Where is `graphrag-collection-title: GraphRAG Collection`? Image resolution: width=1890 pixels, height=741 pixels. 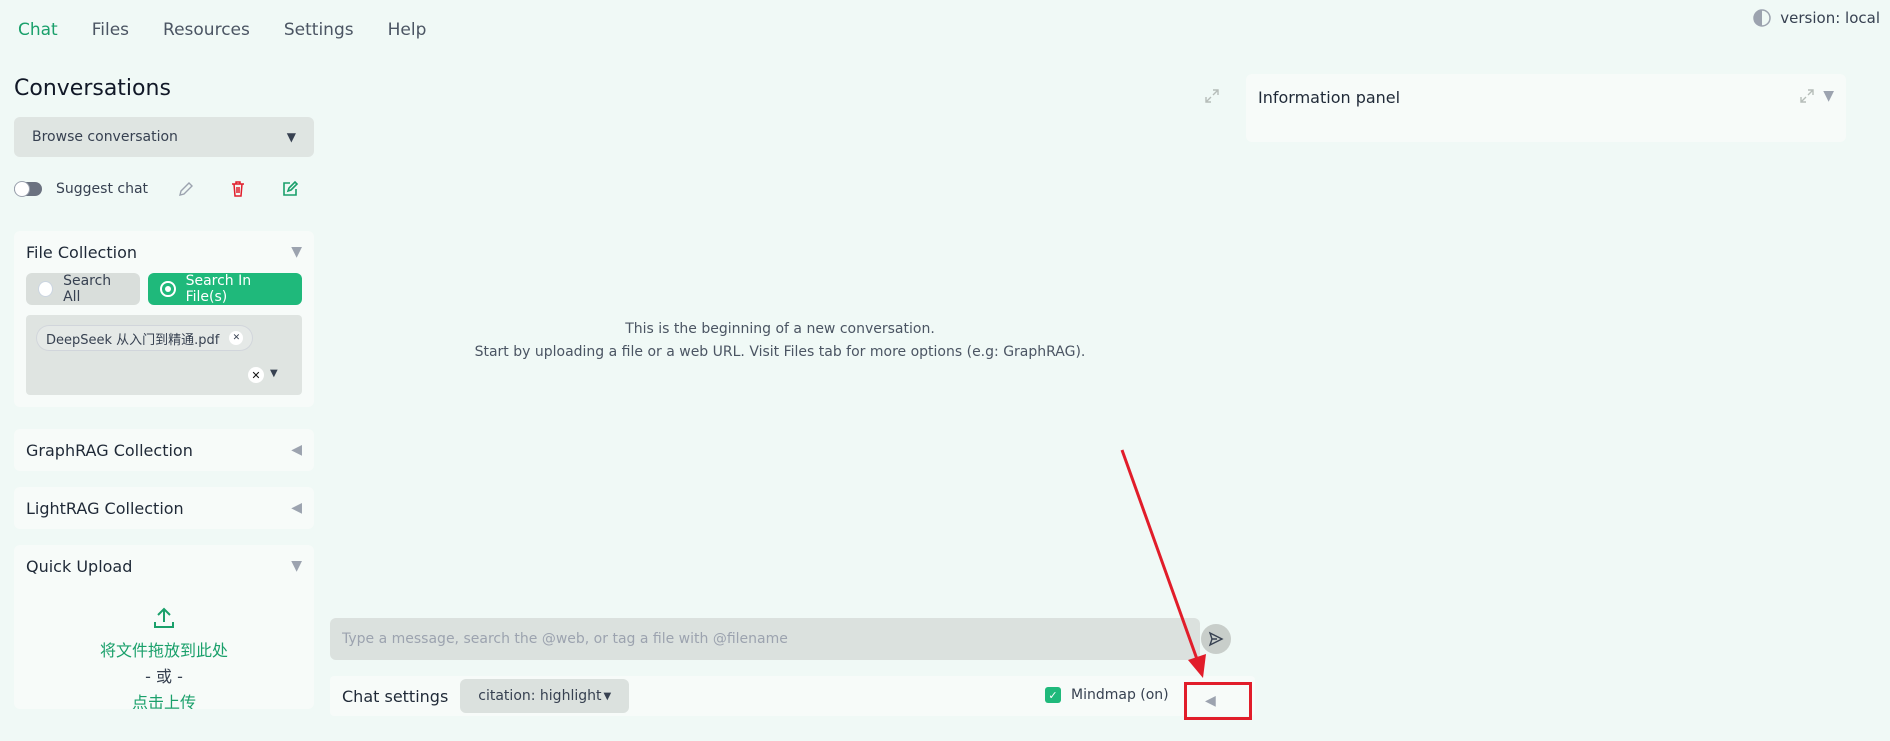
graphrag-collection-title: GraphRAG Collection is located at coordinates (109, 450).